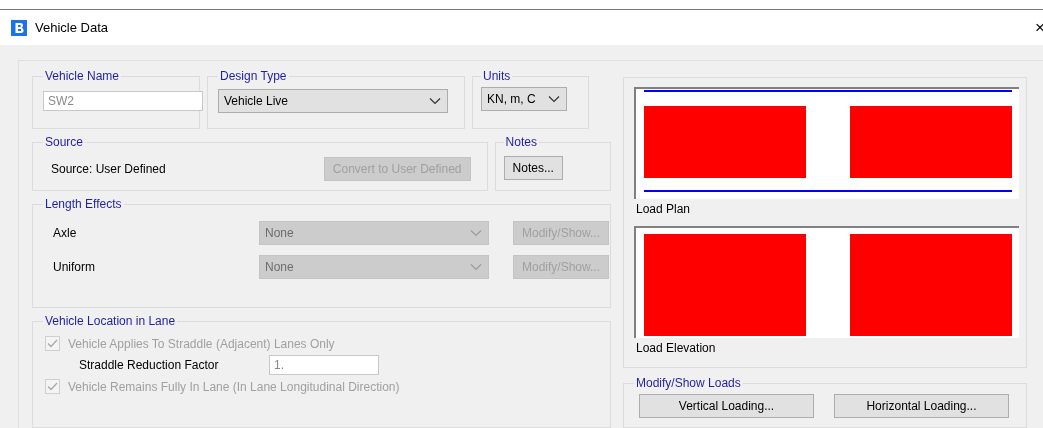 The width and height of the screenshot is (1043, 428). I want to click on drawing-caption: Load Elevation, so click(676, 348).